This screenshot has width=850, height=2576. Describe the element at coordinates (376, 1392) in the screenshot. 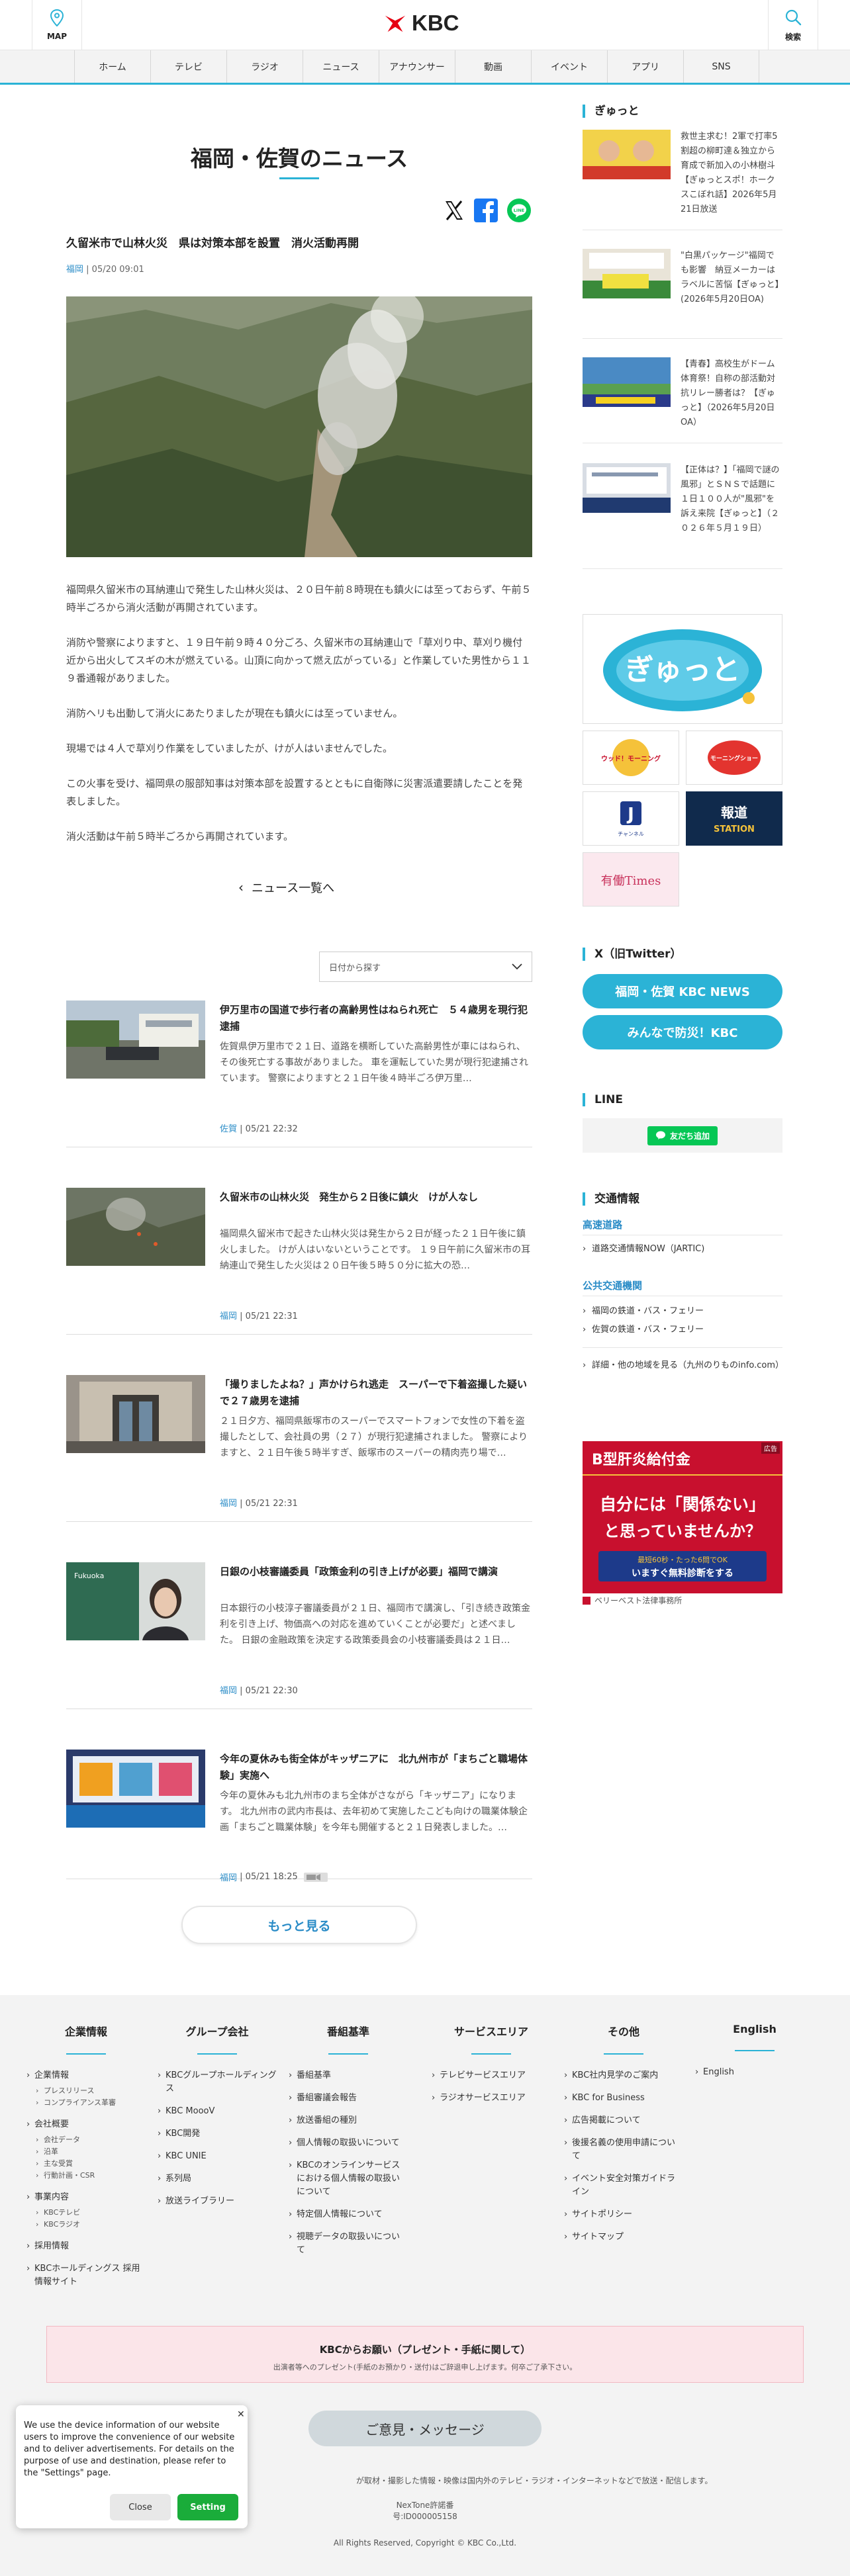

I see `news-title: 「撮りましたよね？」声かけられ逃走 スーパーで下着盗撮した疑いで２７歳男を逮捕` at that location.